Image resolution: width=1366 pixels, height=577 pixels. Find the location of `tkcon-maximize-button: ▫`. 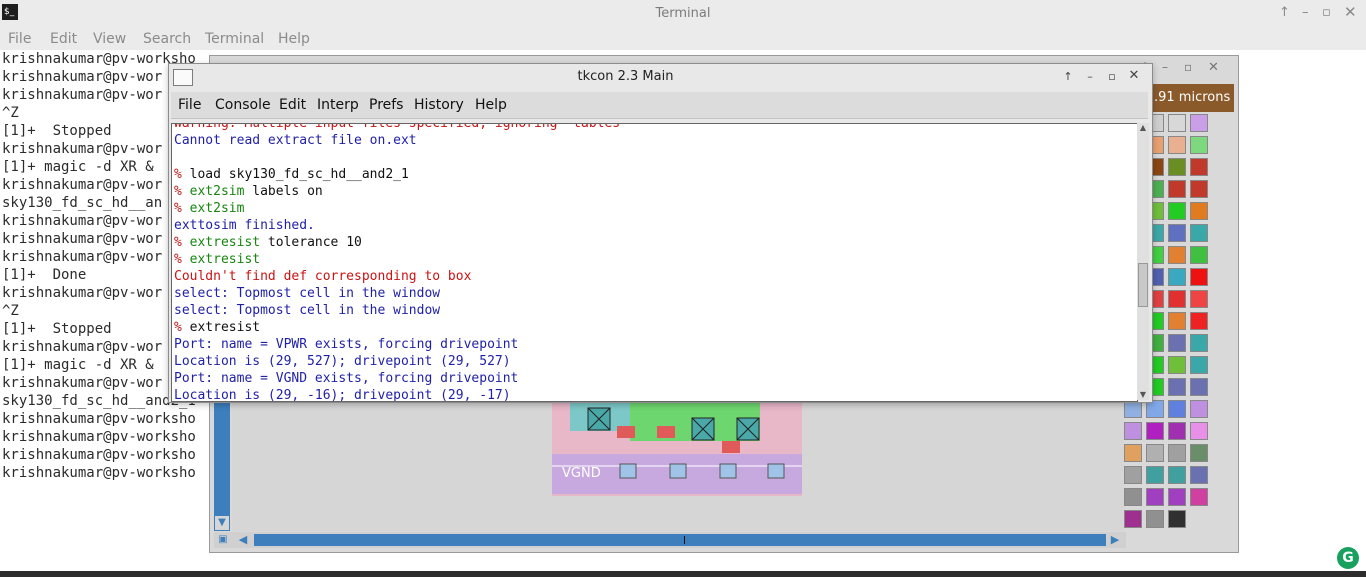

tkcon-maximize-button: ▫ is located at coordinates (1112, 77).